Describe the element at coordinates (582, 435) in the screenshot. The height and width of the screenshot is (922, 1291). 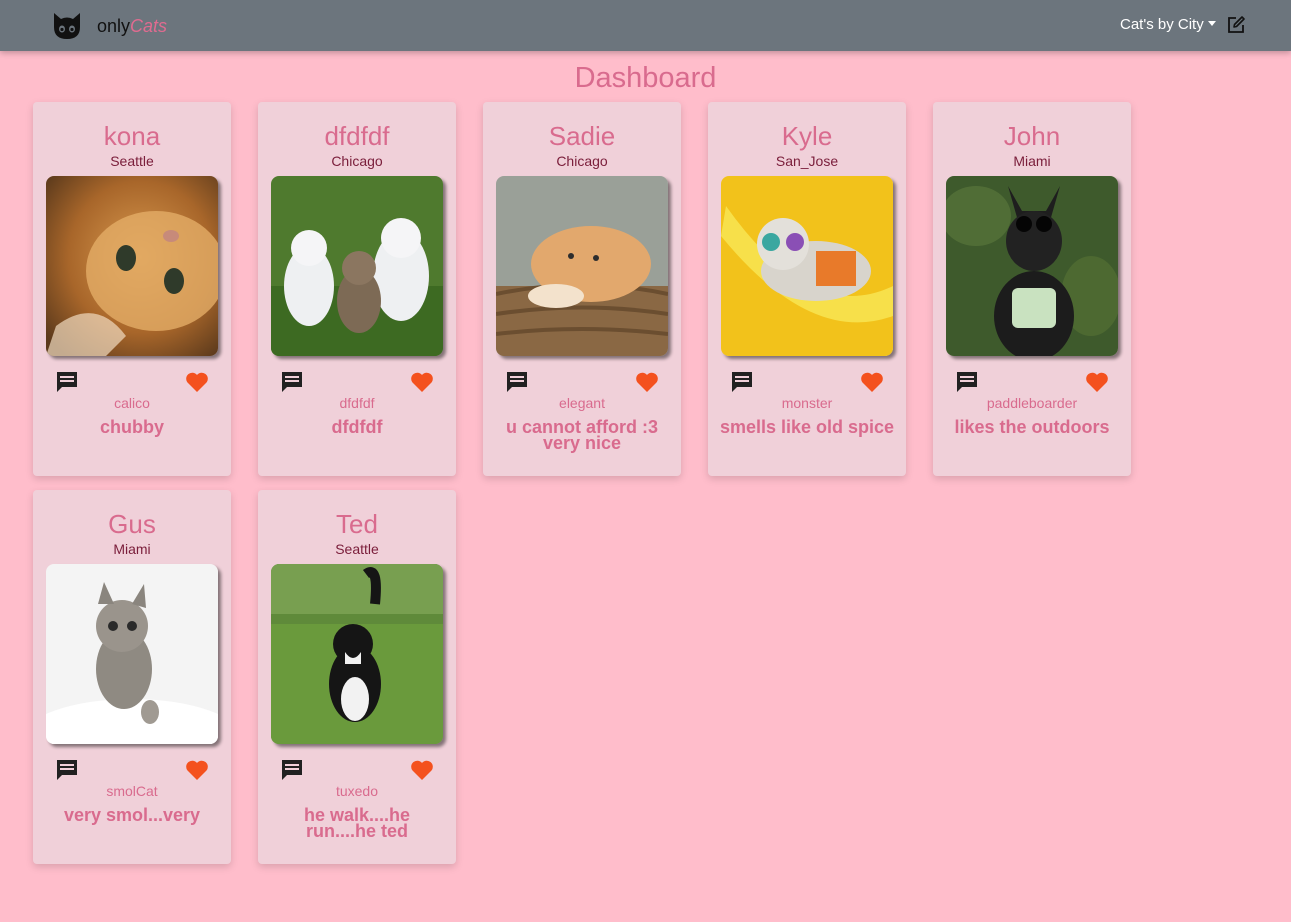
I see `cat-description: u cannot afford :3 very nice` at that location.